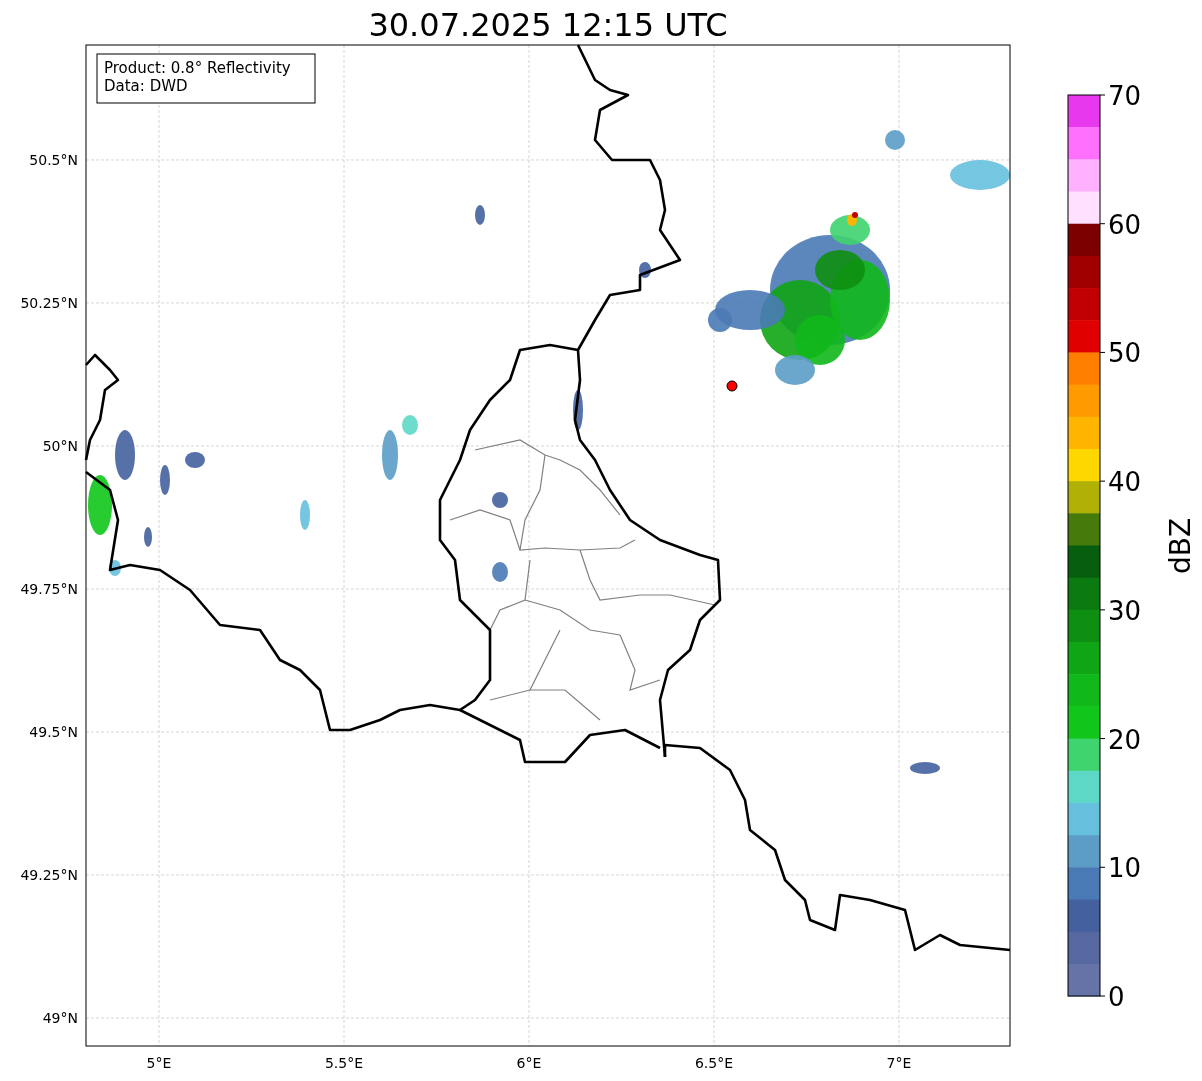 Image resolution: width=1202 pixels, height=1081 pixels. What do you see at coordinates (49, 302) in the screenshot?
I see `latitude-label: 50.25°N` at bounding box center [49, 302].